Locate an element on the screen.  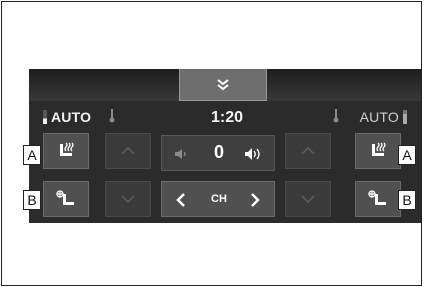
channel-control: CH is located at coordinates (218, 199).